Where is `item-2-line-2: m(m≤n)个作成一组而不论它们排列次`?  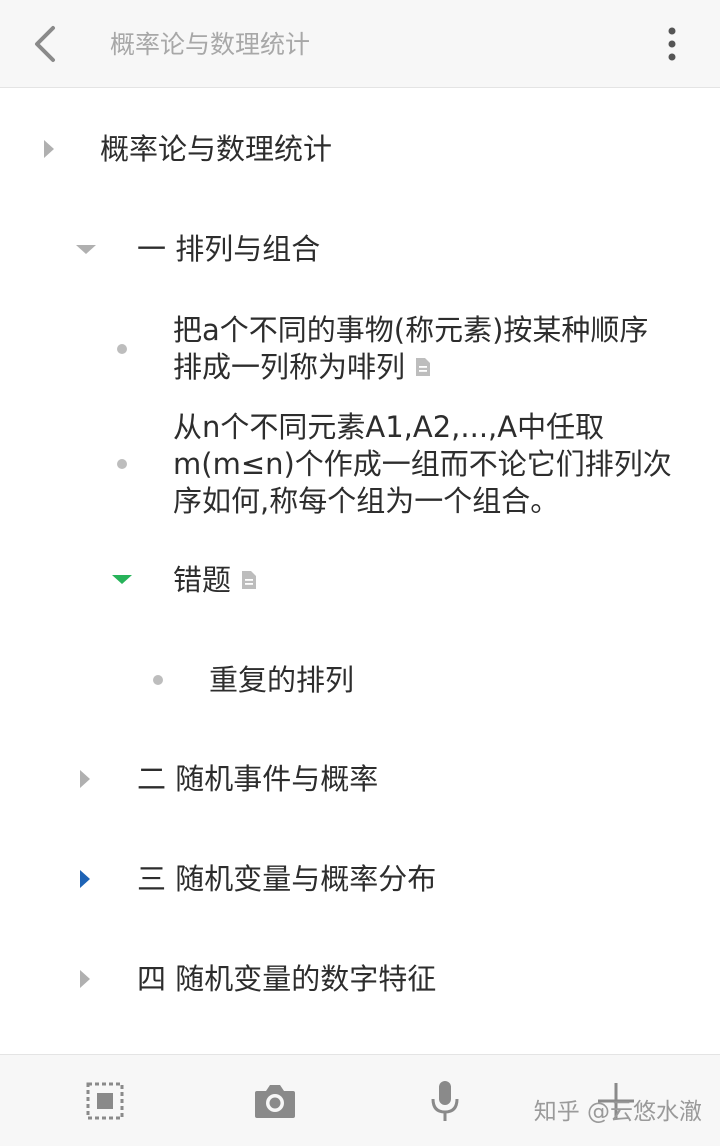 item-2-line-2: m(m≤n)个作成一组而不论它们排列次 is located at coordinates (422, 464).